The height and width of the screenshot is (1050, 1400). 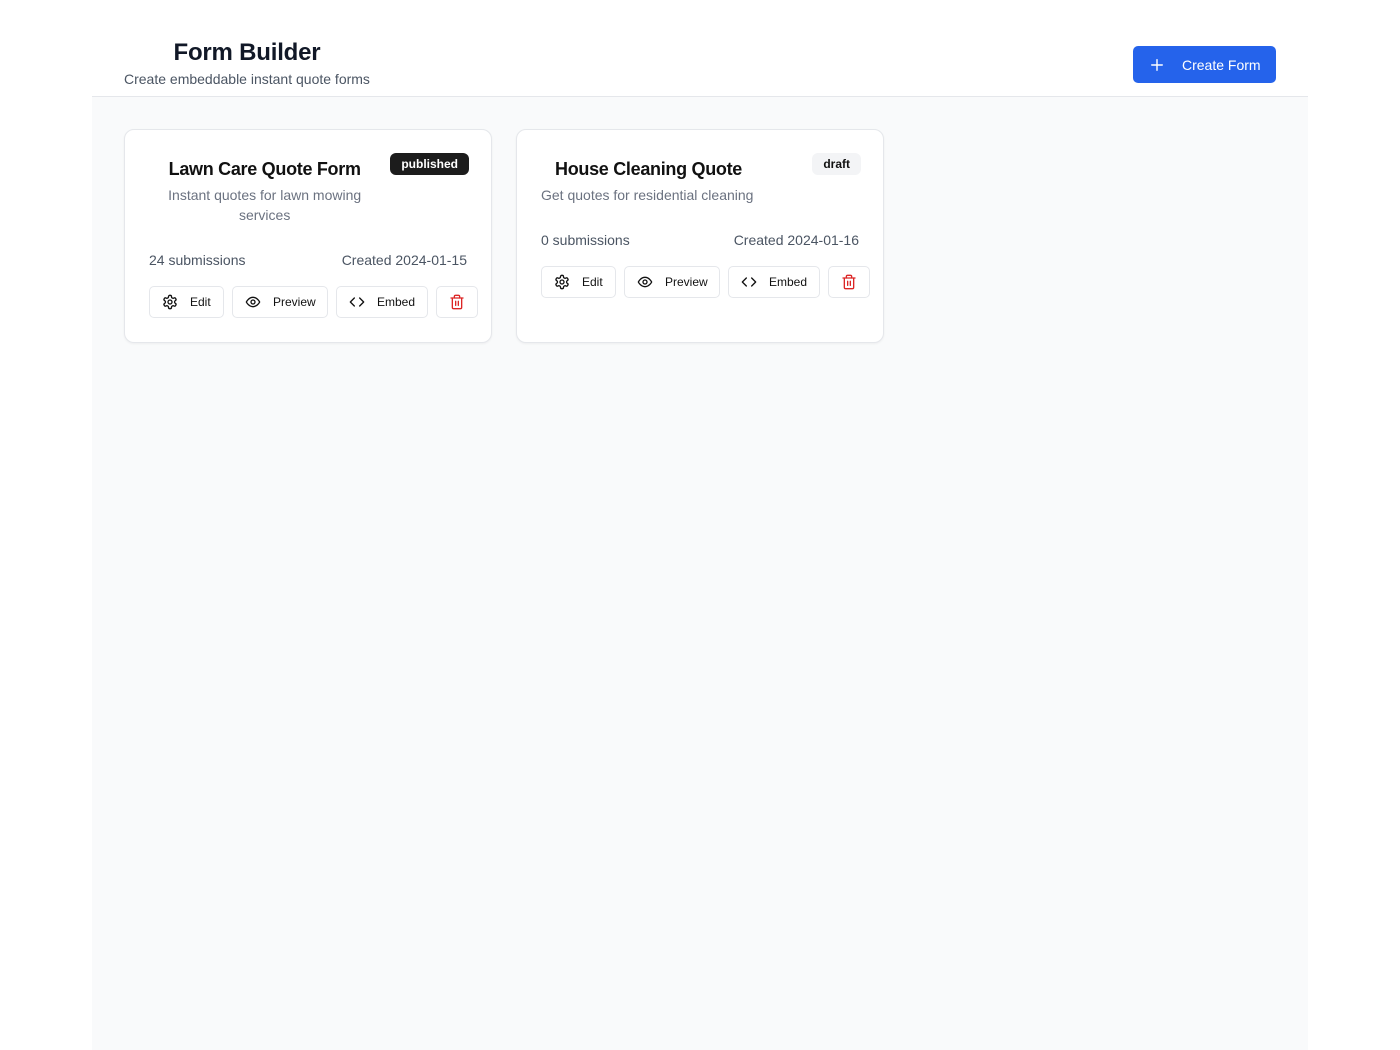 What do you see at coordinates (265, 205) in the screenshot?
I see `form-description: Instant quotes for lawn mowing services` at bounding box center [265, 205].